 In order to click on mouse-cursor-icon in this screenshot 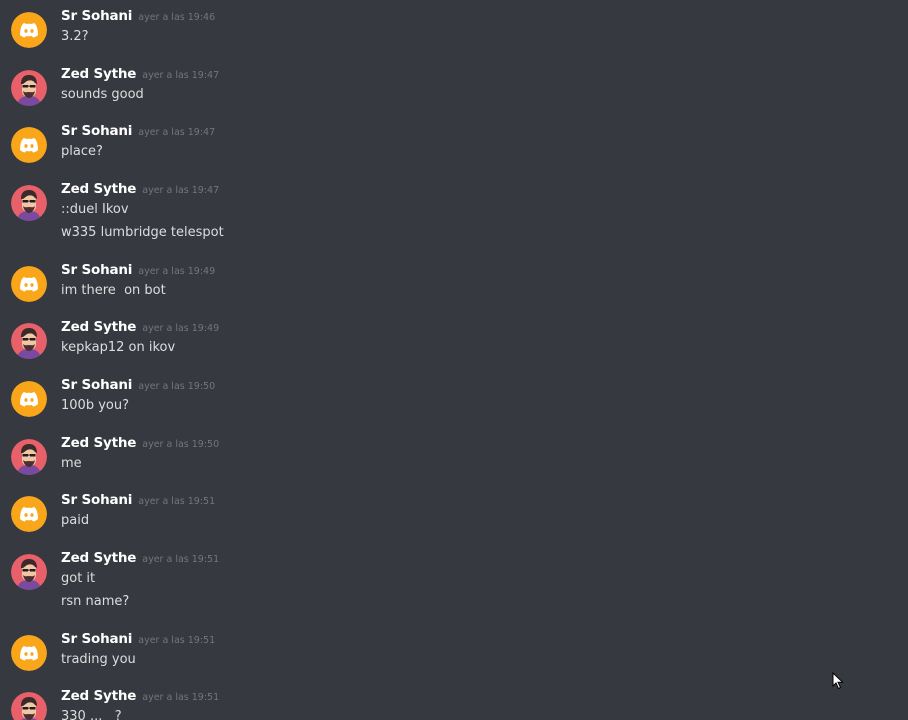, I will do `click(838, 682)`.